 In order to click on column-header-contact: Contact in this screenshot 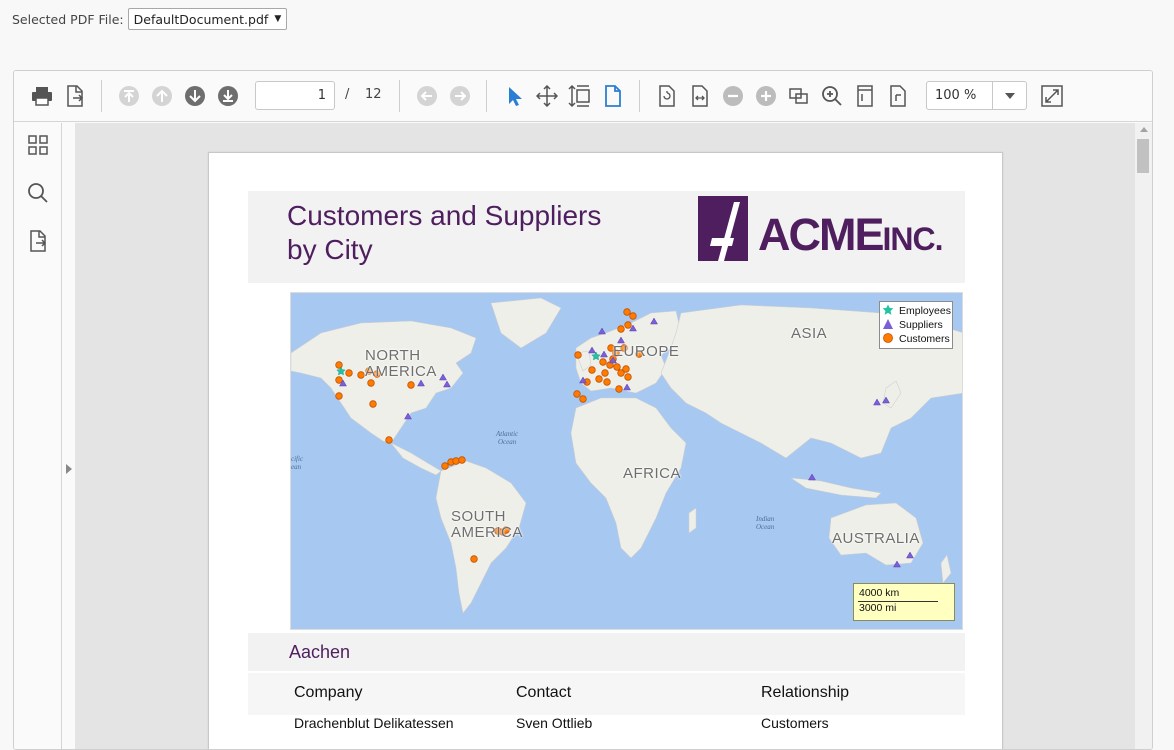, I will do `click(544, 692)`.